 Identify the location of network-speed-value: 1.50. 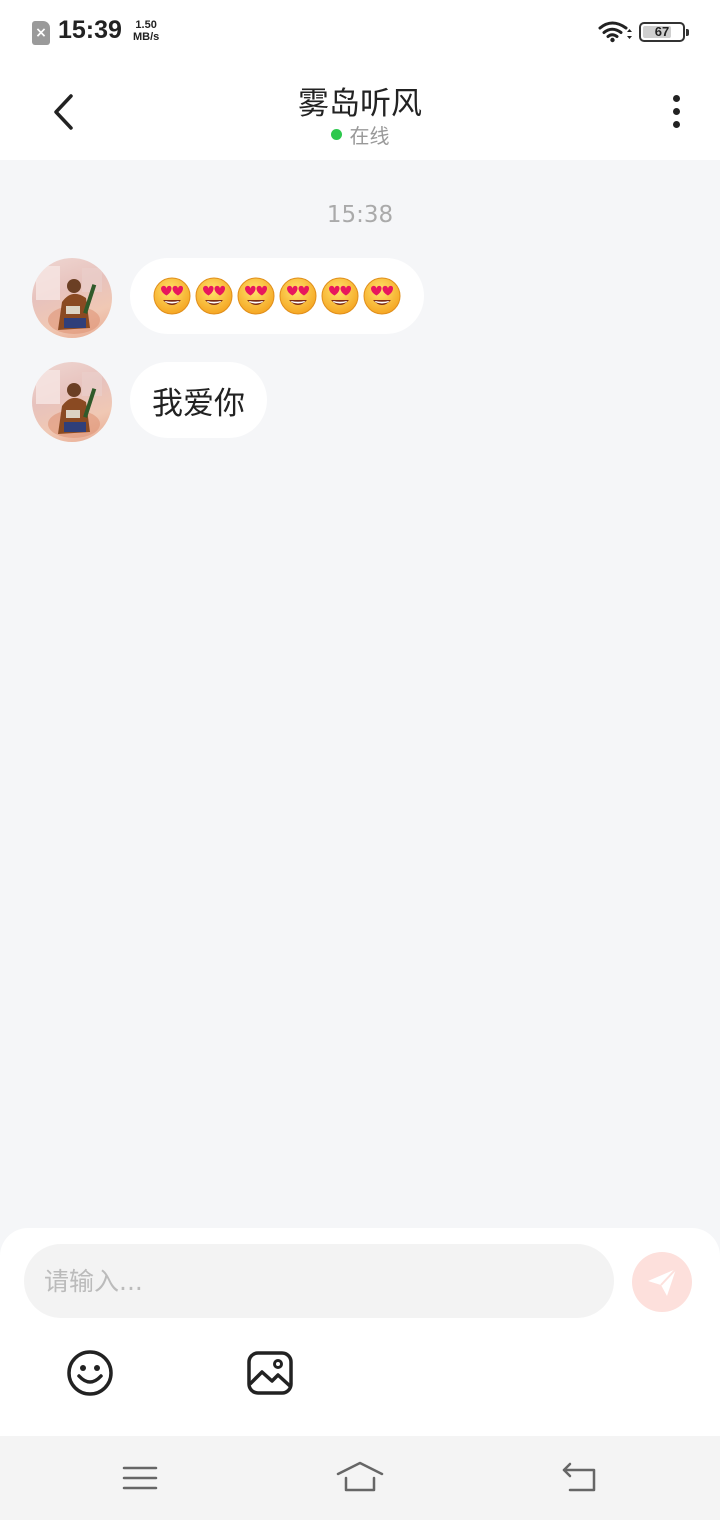
(146, 25).